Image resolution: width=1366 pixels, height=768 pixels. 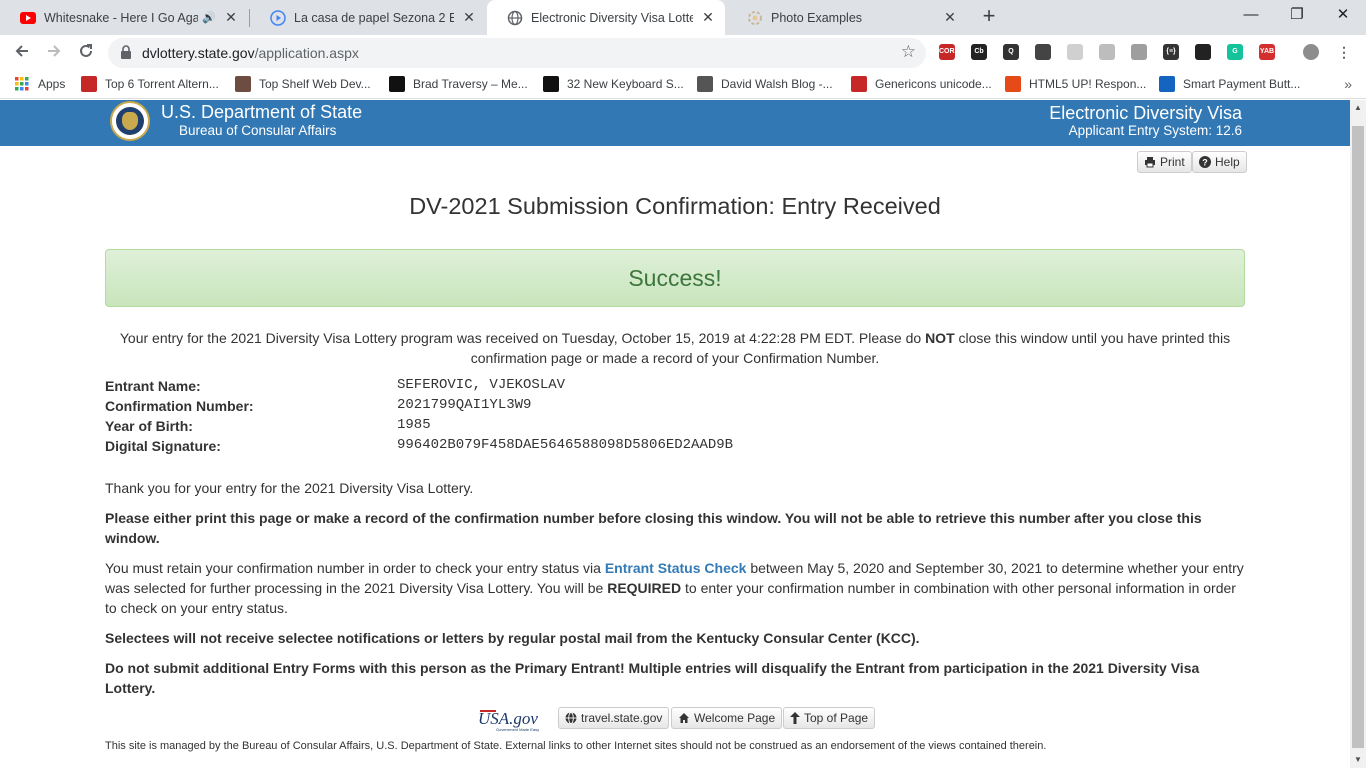 I want to click on bookmarks-overflow-icon: », so click(x=1348, y=84).